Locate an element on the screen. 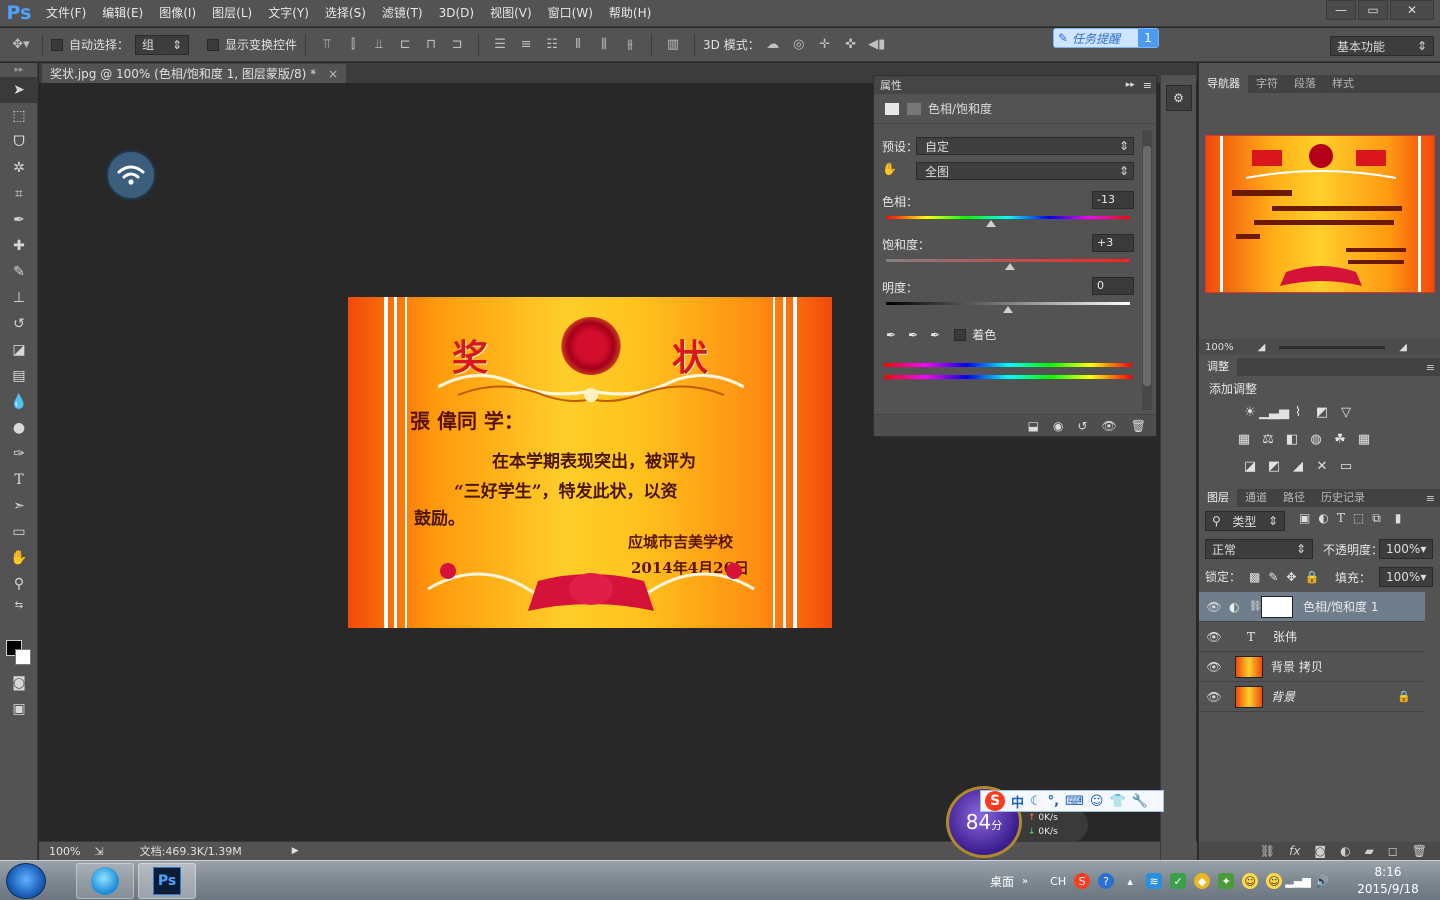 Image resolution: width=1440 pixels, height=900 pixels. distribute-bottom-icon: ☷ is located at coordinates (552, 45).